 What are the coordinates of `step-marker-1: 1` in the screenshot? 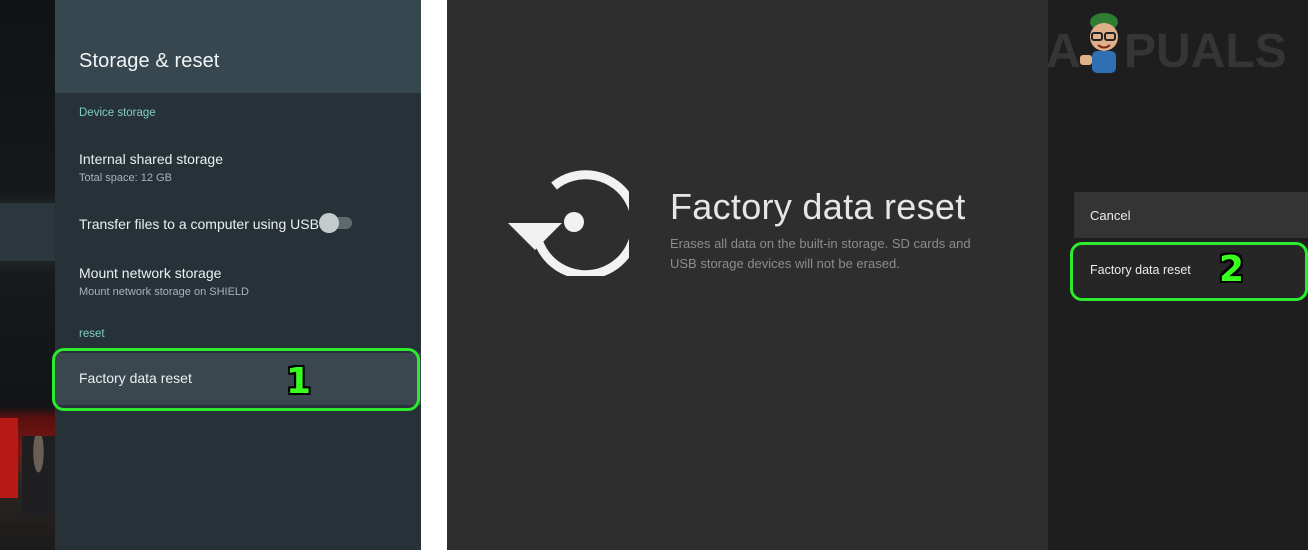 It's located at (299, 381).